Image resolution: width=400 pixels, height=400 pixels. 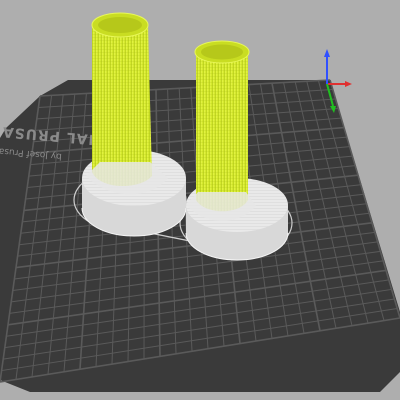 I want to click on axis-x-arrow, so click(x=348, y=84).